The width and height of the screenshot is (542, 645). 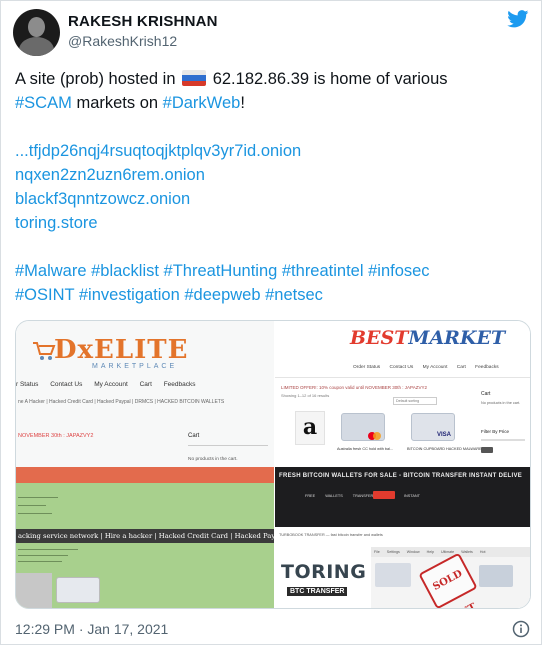 What do you see at coordinates (377, 552) in the screenshot?
I see `menu-item: File` at bounding box center [377, 552].